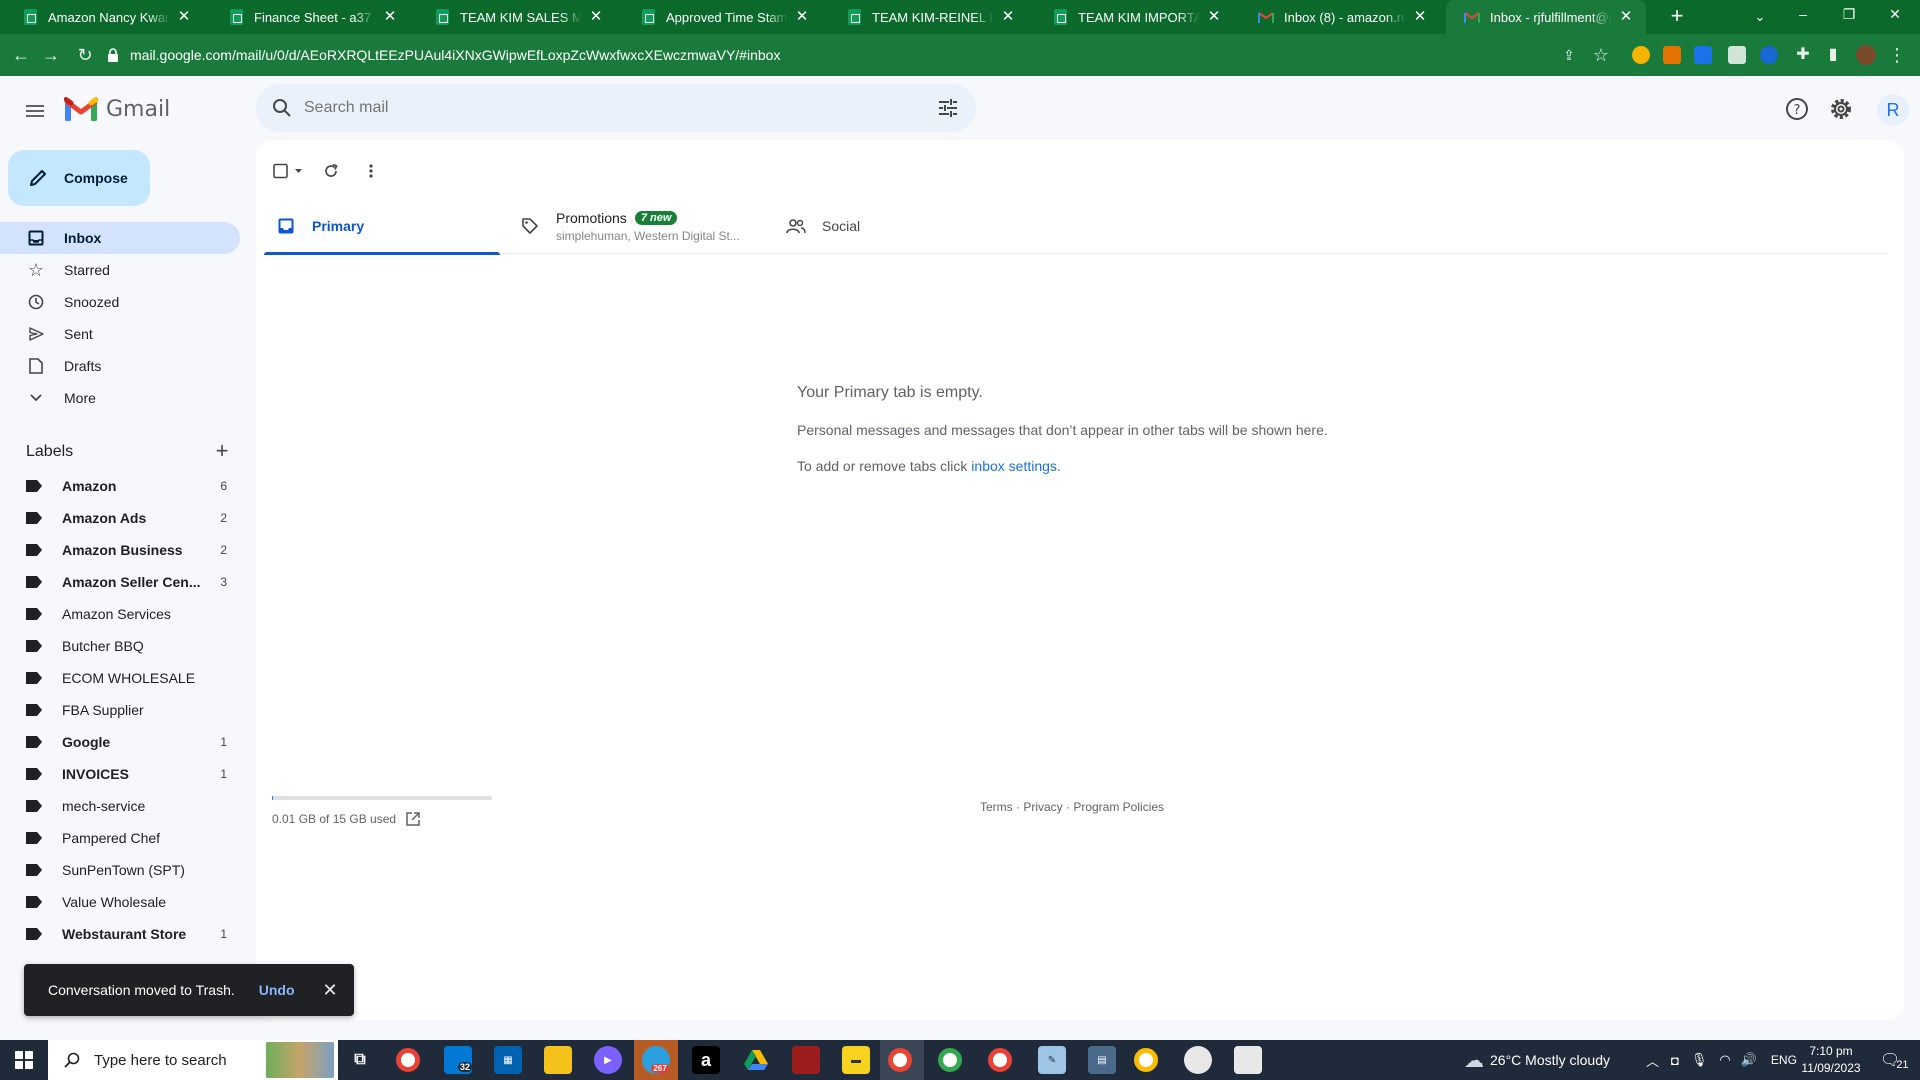 This screenshot has height=1080, width=1920. I want to click on bookmark-star-icon: ☆, so click(1601, 55).